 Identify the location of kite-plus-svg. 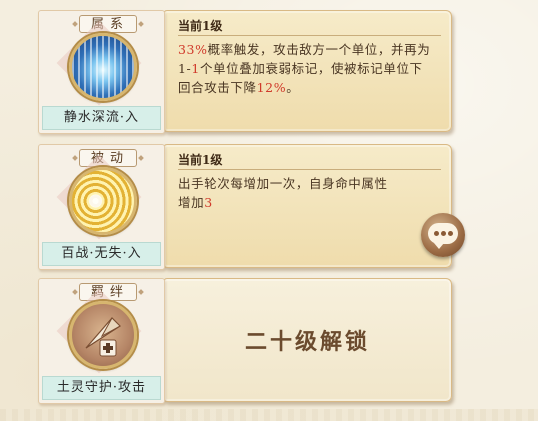
(103, 337).